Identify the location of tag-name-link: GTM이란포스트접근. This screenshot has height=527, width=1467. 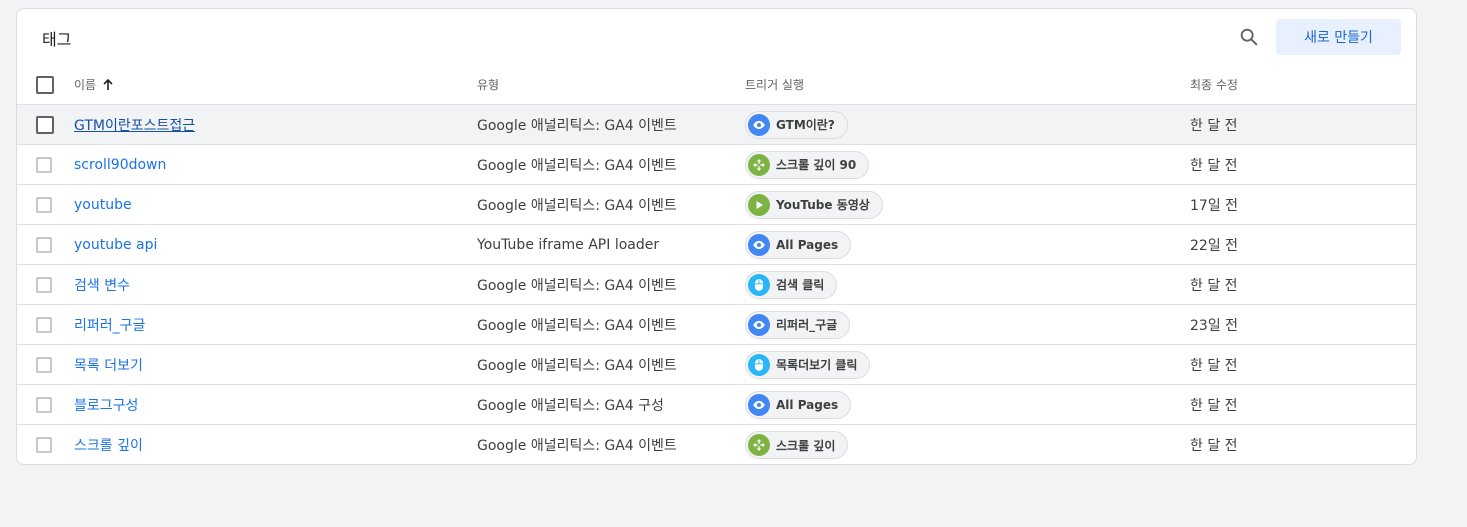
(134, 125).